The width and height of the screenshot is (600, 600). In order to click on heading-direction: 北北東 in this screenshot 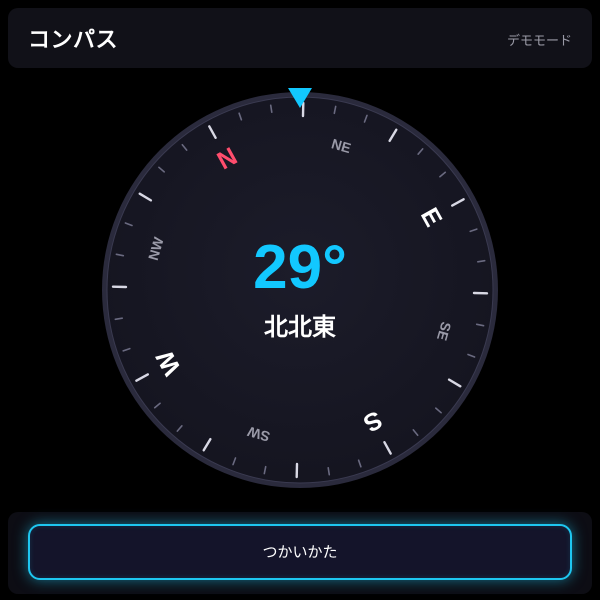, I will do `click(300, 327)`.